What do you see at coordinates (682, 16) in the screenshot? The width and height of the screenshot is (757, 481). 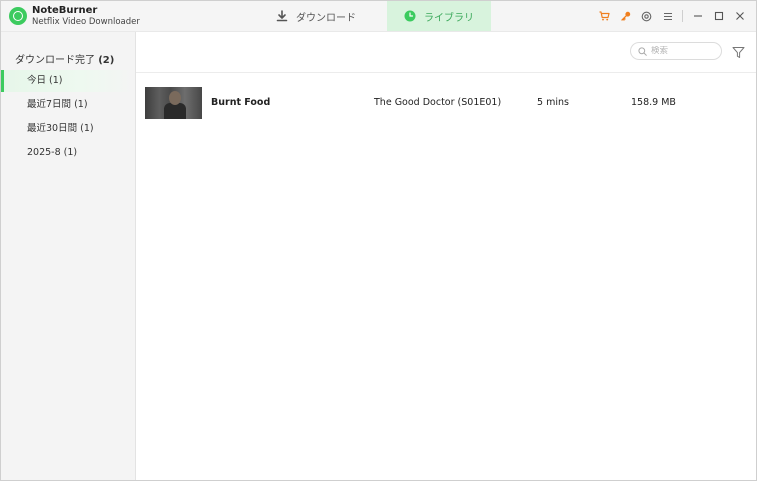 I see `title-bar-divider` at bounding box center [682, 16].